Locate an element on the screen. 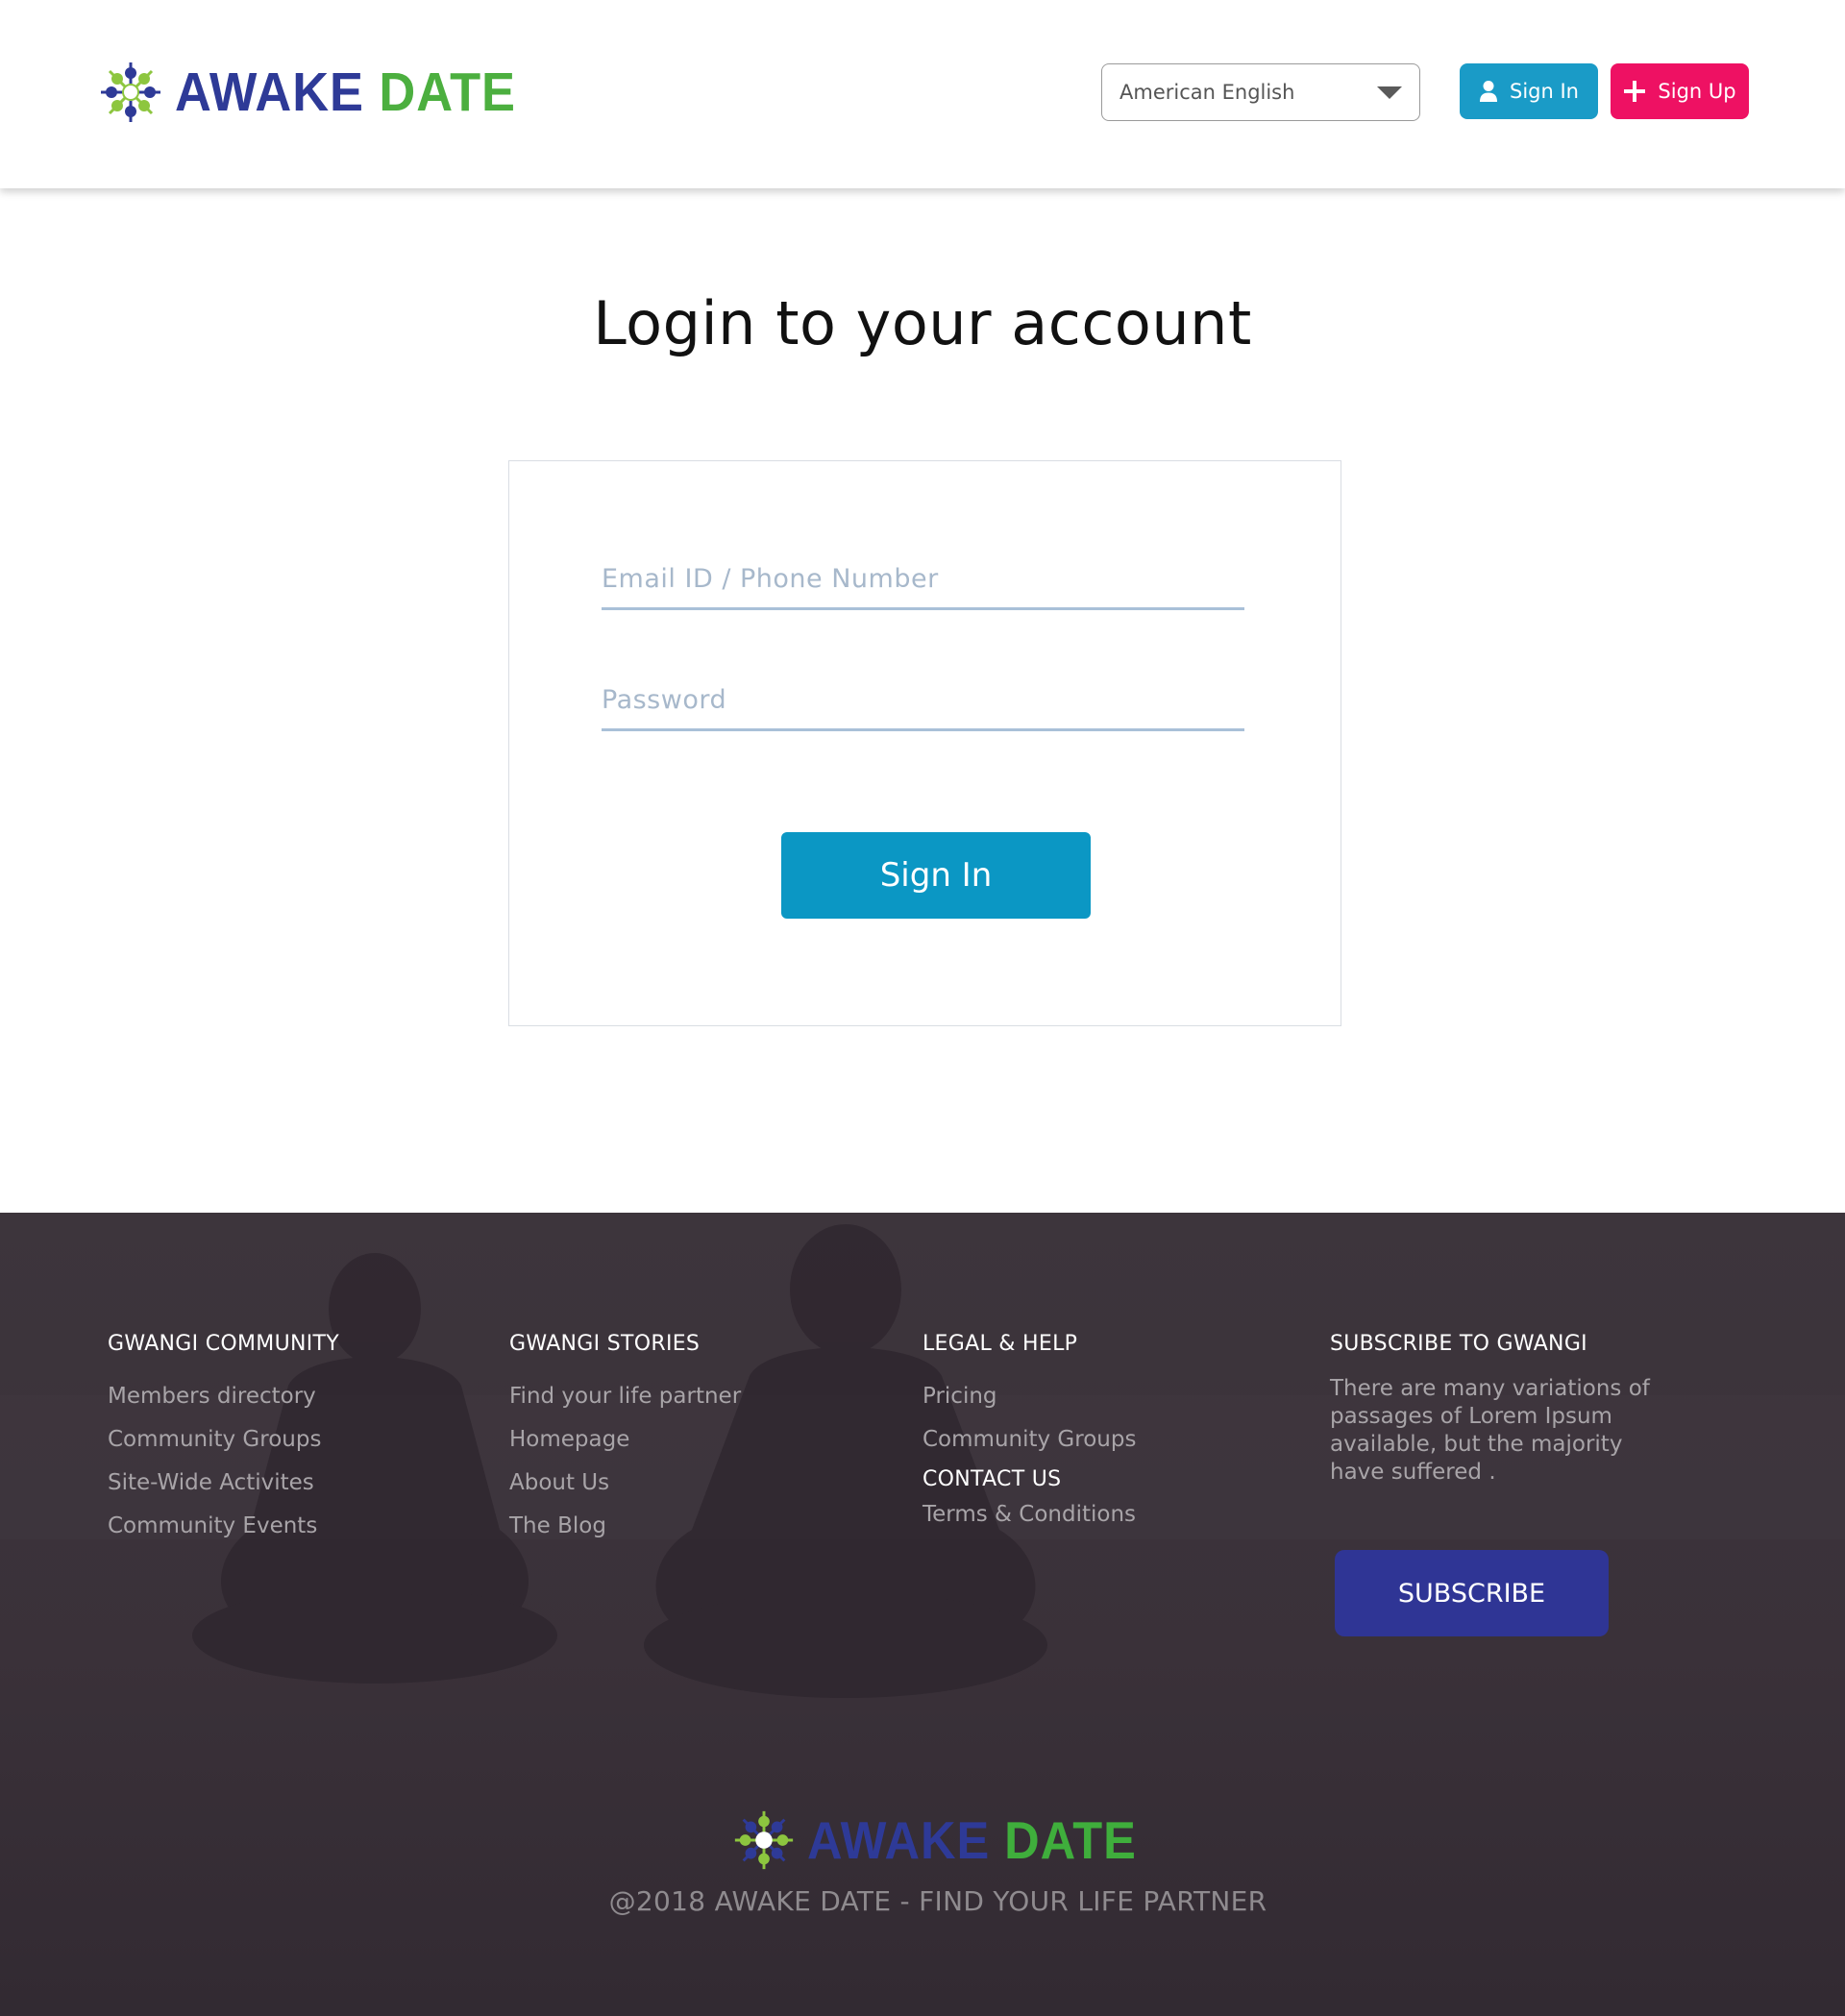 The image size is (1845, 2016). footer-link-terms: Terms & Conditions is located at coordinates (1029, 1515).